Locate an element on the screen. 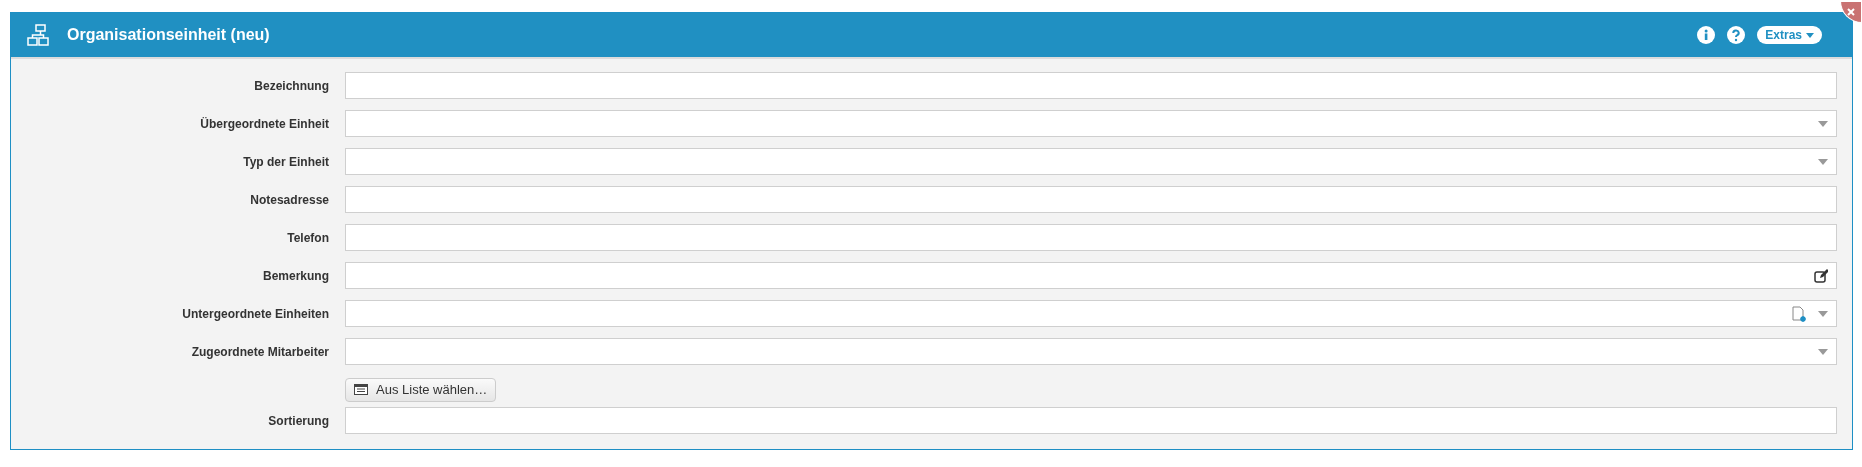 This screenshot has width=1862, height=467. new-document-icon is located at coordinates (1799, 313).